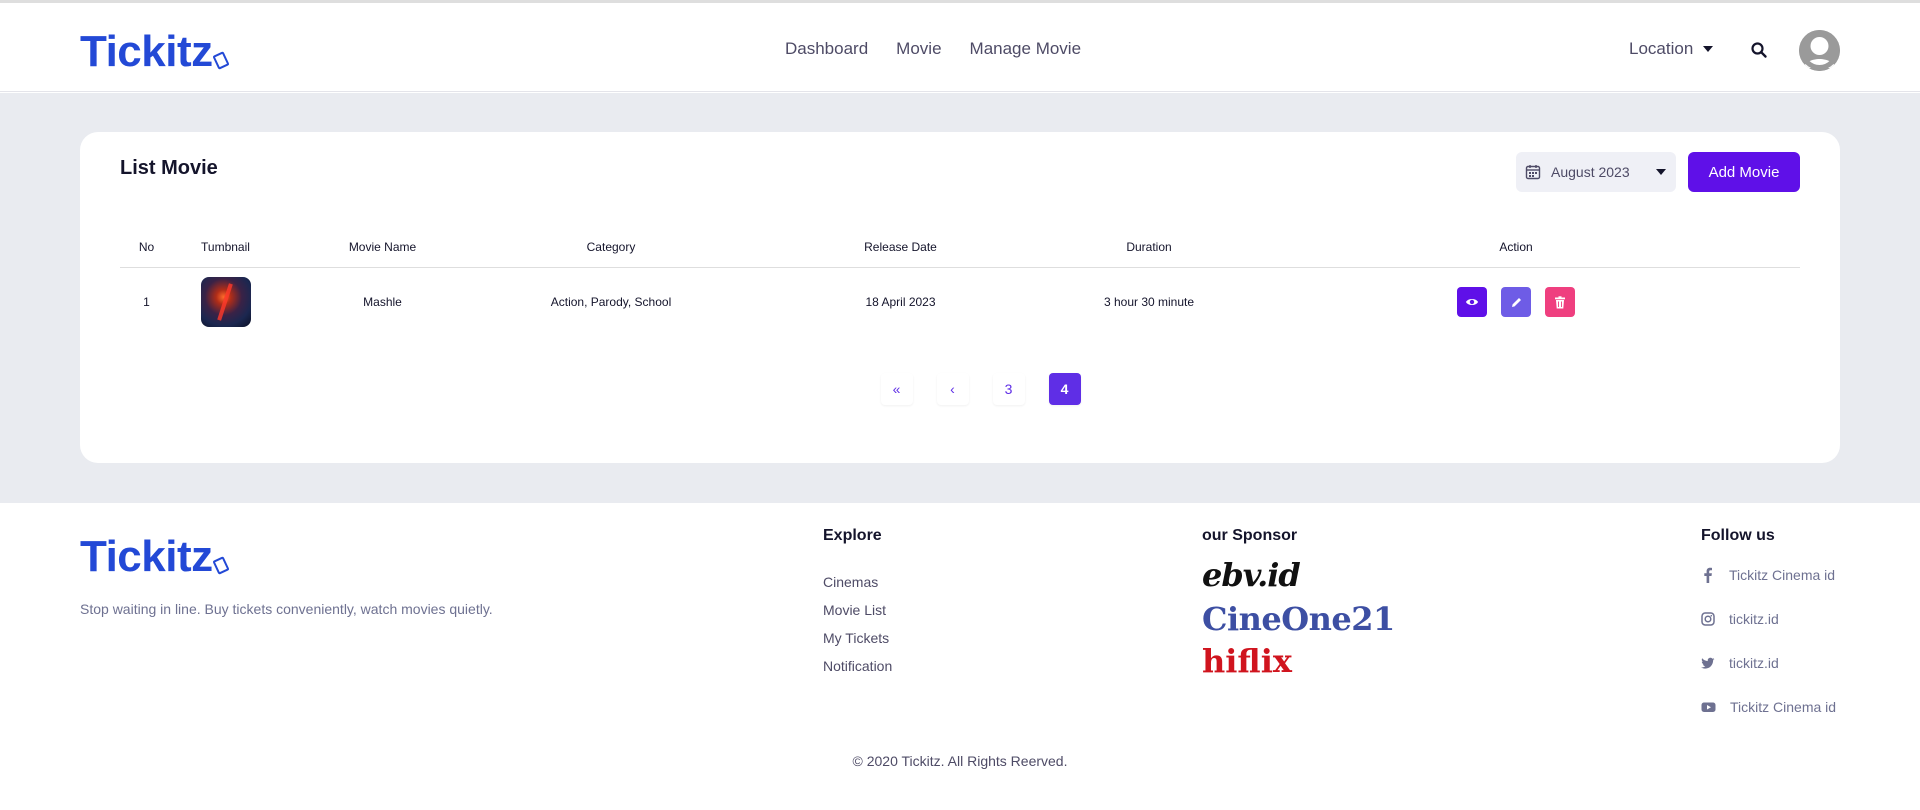  Describe the element at coordinates (896, 389) in the screenshot. I see `pagination-first: «` at that location.